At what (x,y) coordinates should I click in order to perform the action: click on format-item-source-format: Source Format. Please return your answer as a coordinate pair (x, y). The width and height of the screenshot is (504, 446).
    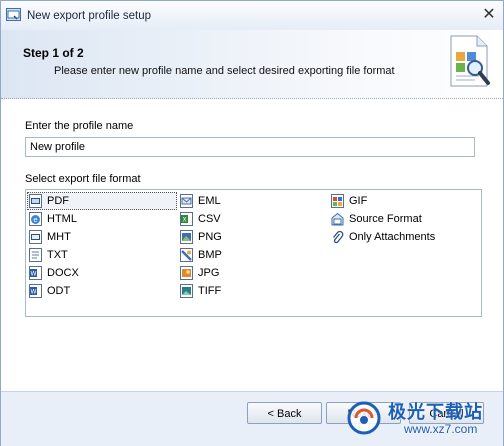
    Looking at the image, I should click on (404, 219).